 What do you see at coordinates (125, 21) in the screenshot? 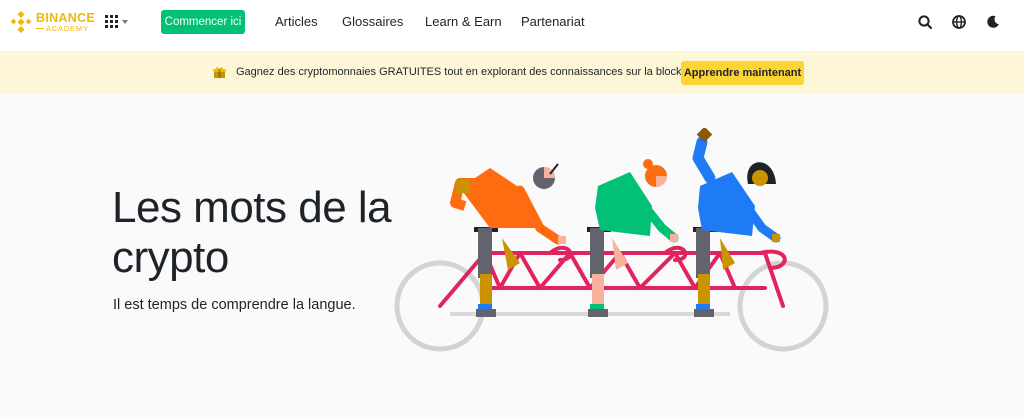
I see `chevron-down-icon` at bounding box center [125, 21].